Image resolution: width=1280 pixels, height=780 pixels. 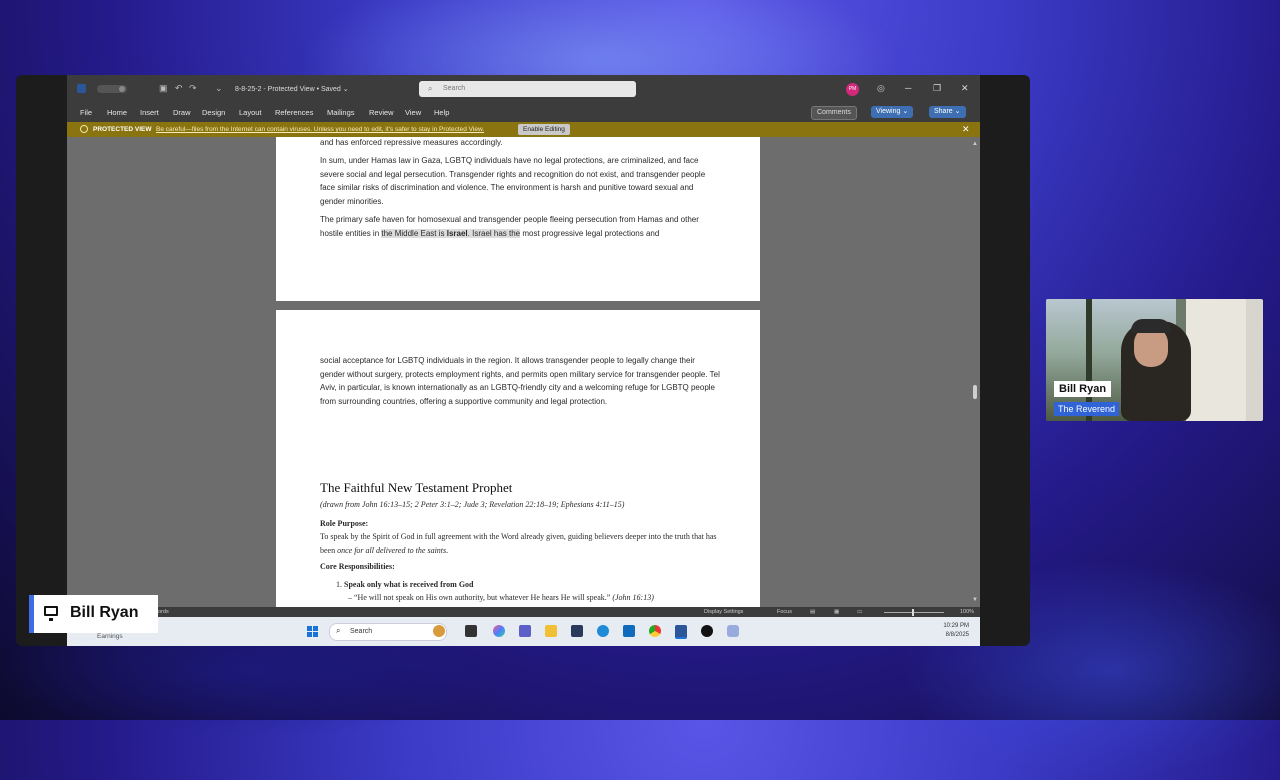 I want to click on scroll-up-icon: ▲, so click(x=975, y=144).